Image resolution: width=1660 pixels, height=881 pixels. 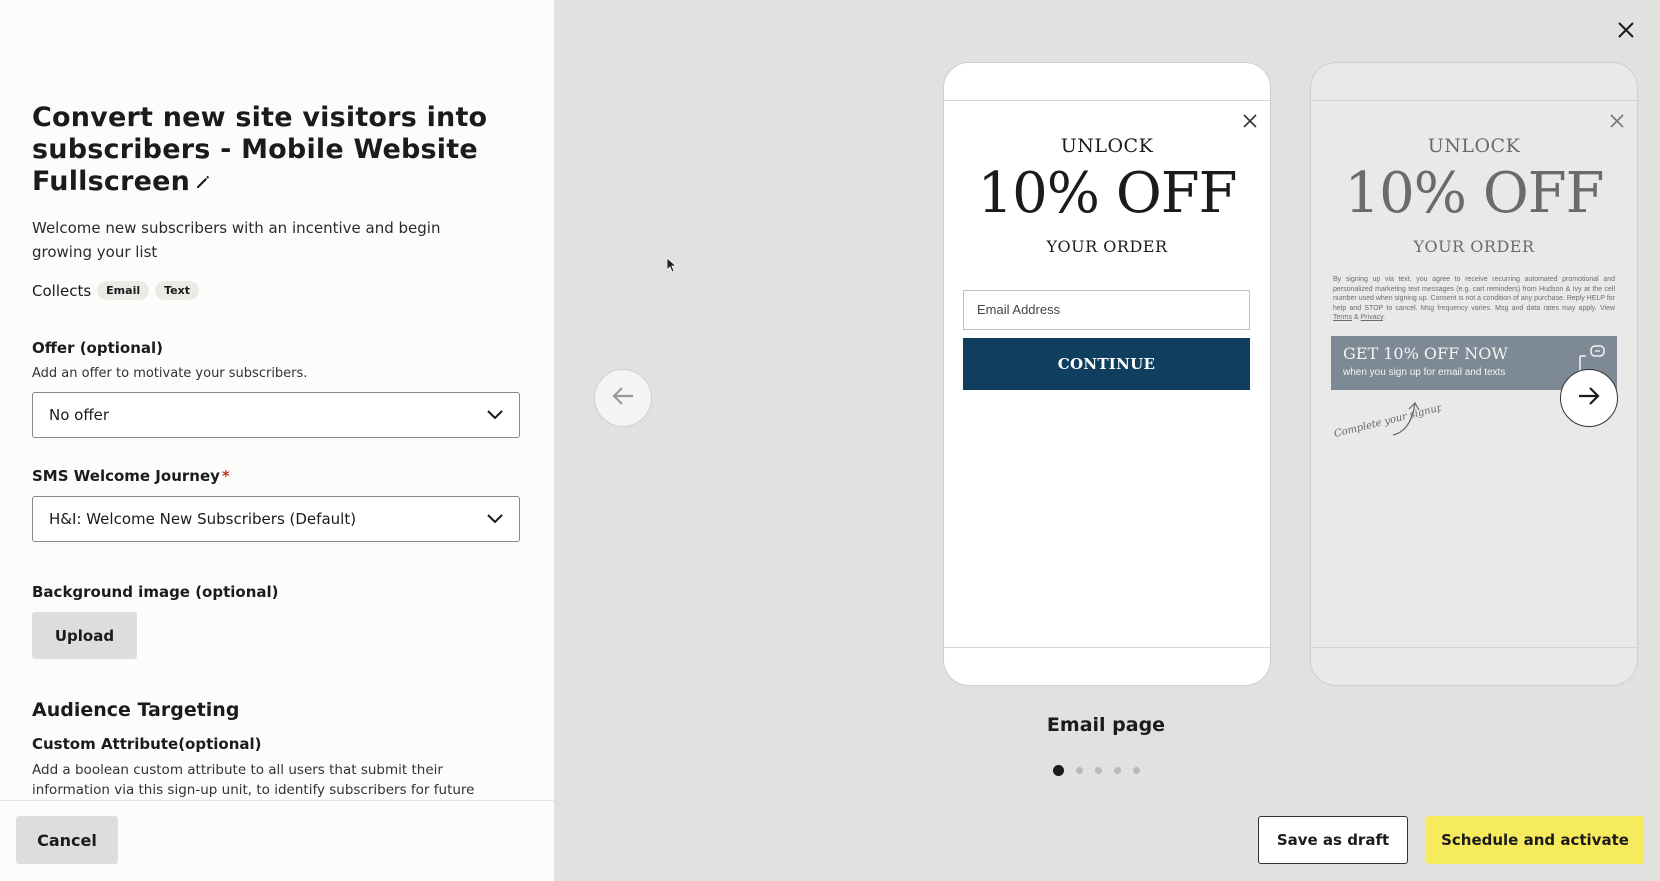 What do you see at coordinates (67, 840) in the screenshot?
I see `cancel-button: Cancel` at bounding box center [67, 840].